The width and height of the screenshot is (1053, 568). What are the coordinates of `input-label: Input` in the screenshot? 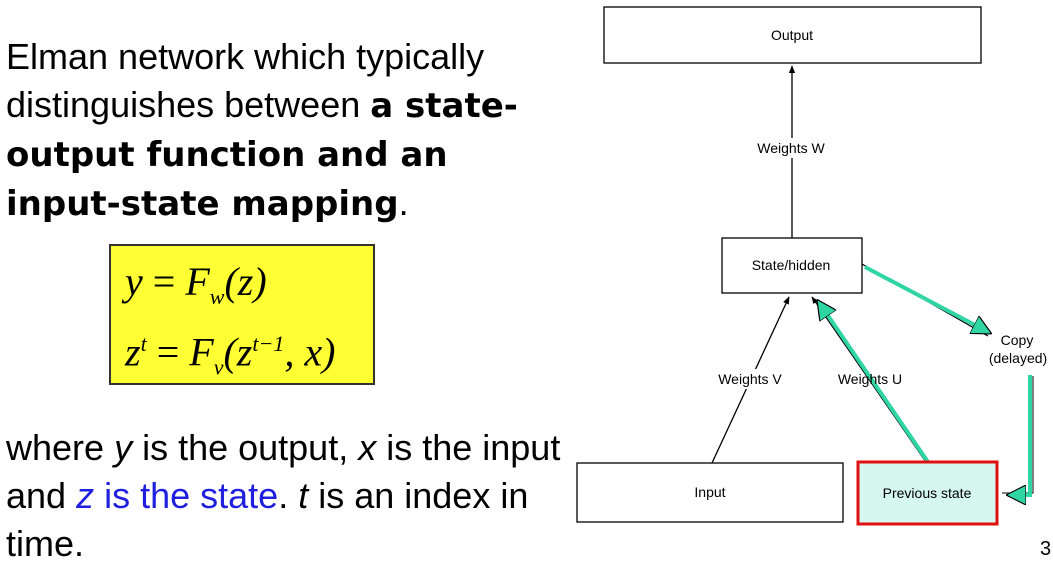 It's located at (709, 492).